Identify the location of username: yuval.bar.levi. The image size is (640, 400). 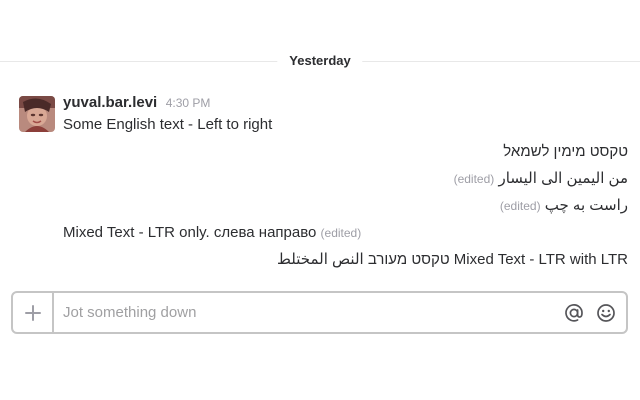
(110, 102).